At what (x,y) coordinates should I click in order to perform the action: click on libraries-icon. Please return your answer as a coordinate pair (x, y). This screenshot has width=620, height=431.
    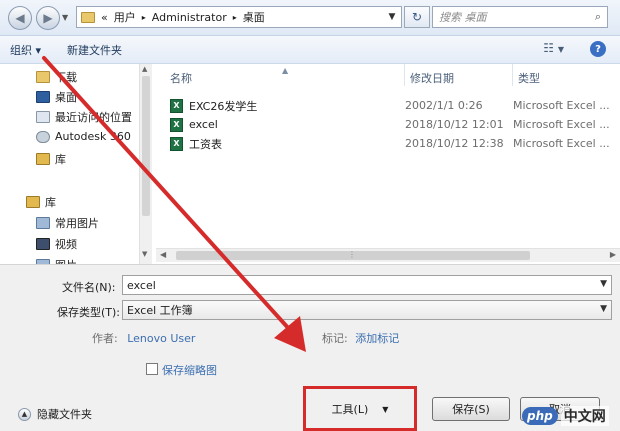
    Looking at the image, I should click on (33, 202).